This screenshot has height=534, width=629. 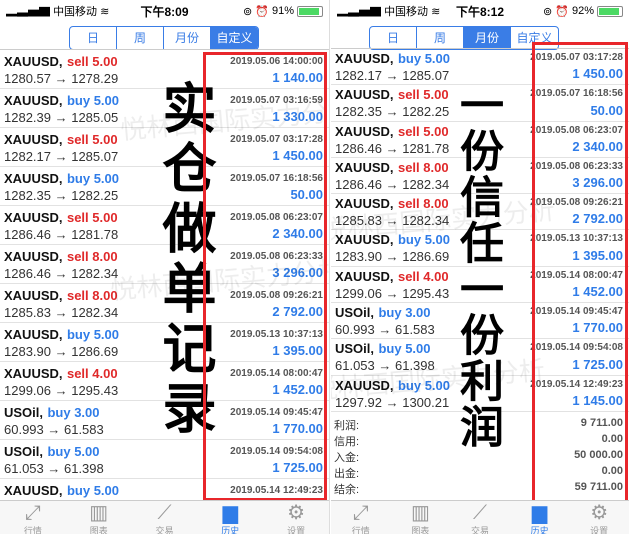 I want to click on summary-label: 信用:, so click(x=347, y=442).